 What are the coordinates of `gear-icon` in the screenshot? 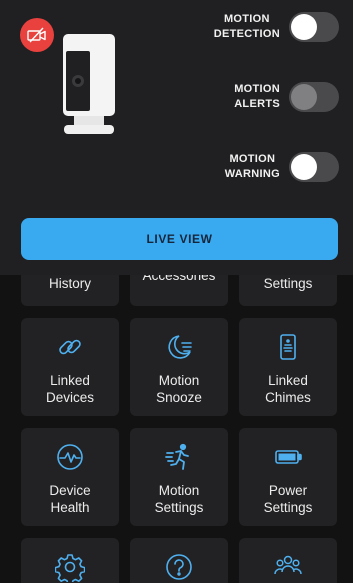 It's located at (70, 568).